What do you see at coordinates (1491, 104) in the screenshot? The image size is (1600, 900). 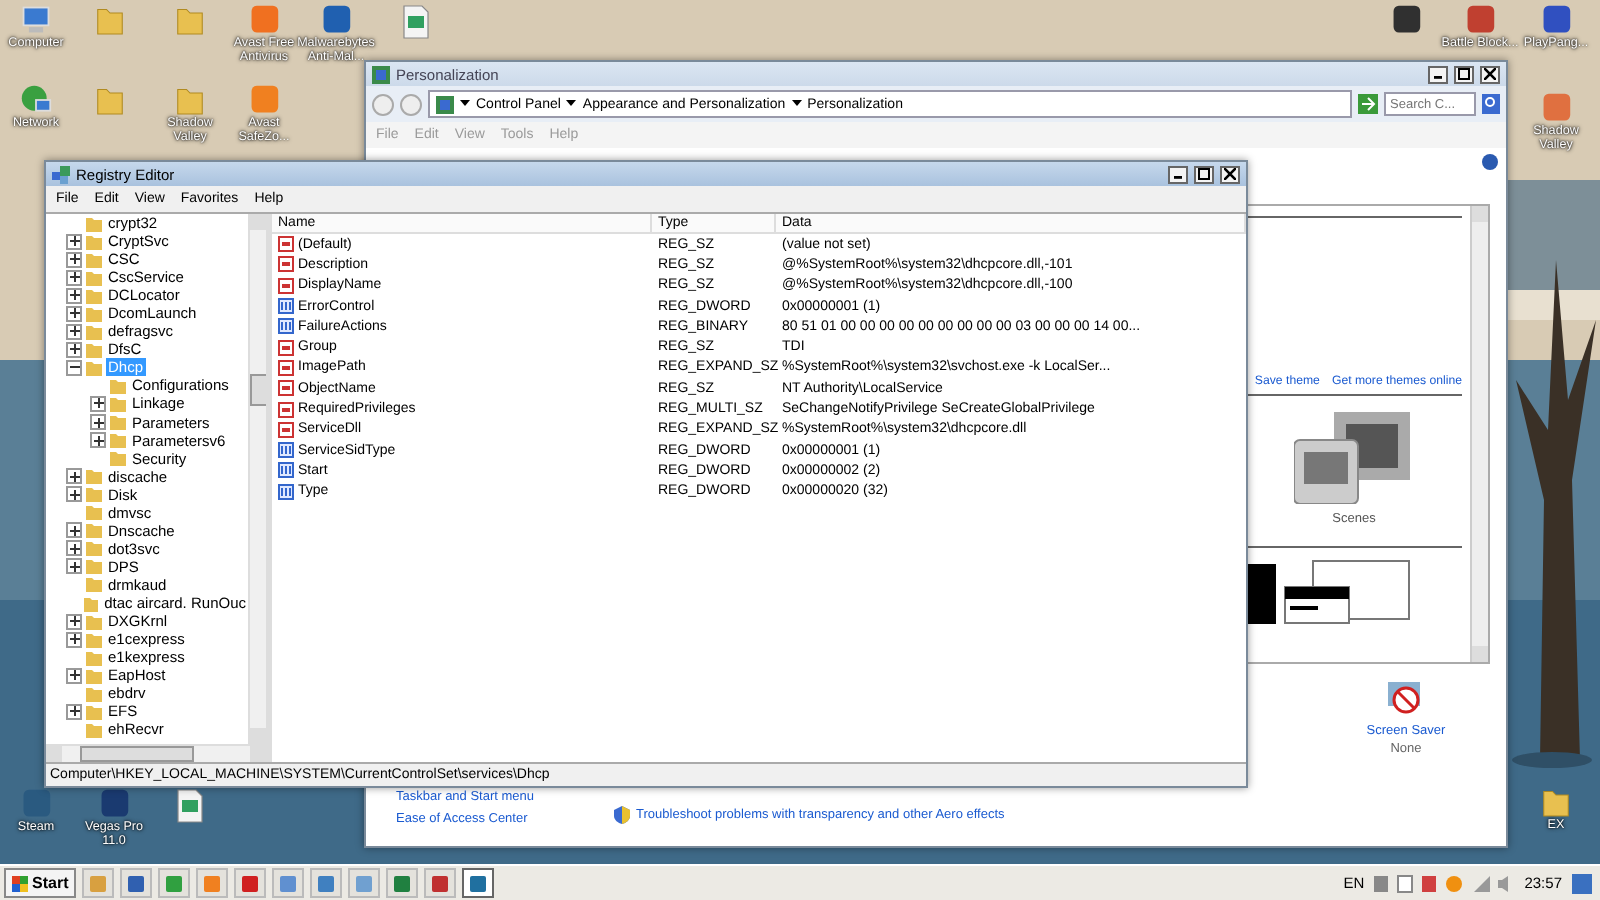 I see `search-icon` at bounding box center [1491, 104].